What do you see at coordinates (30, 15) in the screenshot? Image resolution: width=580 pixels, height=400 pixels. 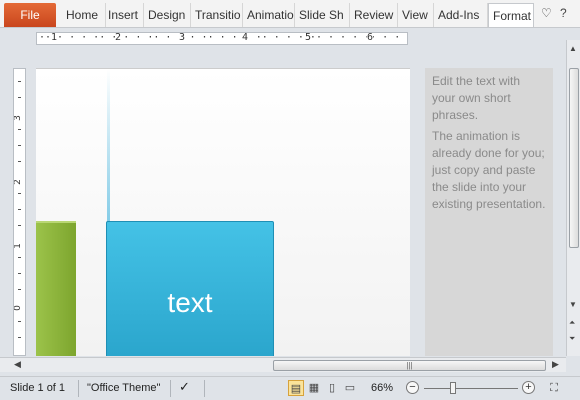 I see `file-tab: File` at bounding box center [30, 15].